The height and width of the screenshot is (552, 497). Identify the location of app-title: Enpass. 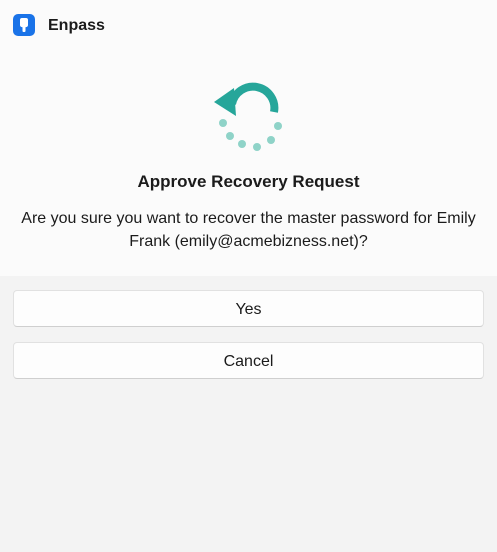
(76, 25).